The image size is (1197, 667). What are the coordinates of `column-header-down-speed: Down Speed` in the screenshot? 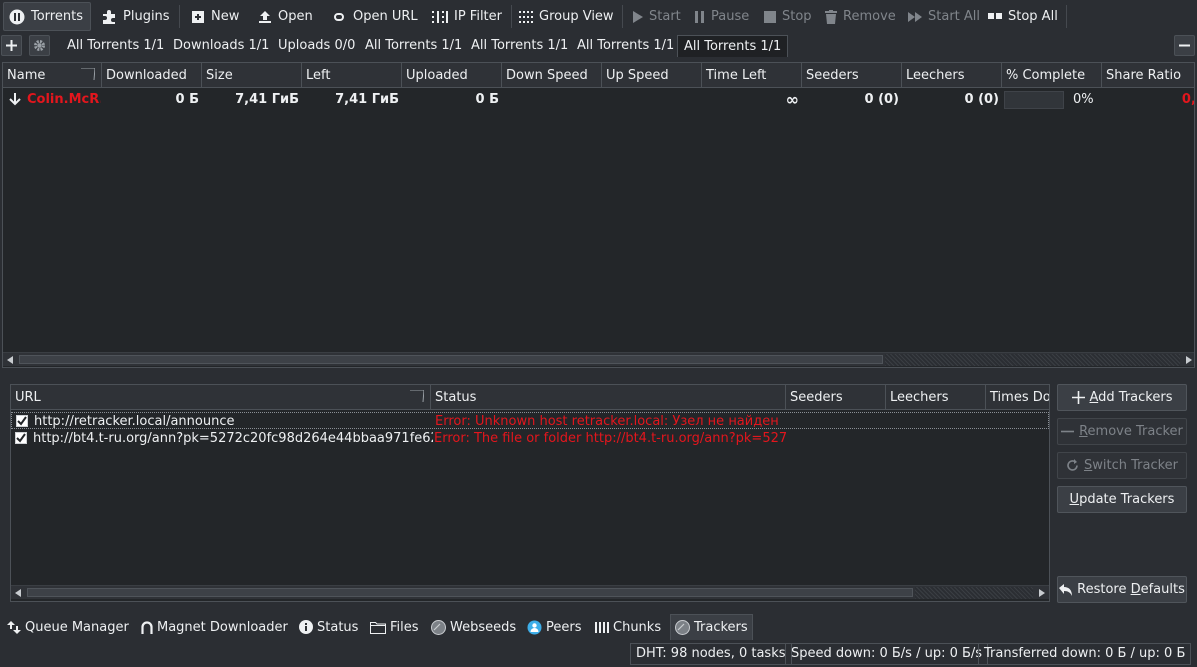 It's located at (552, 75).